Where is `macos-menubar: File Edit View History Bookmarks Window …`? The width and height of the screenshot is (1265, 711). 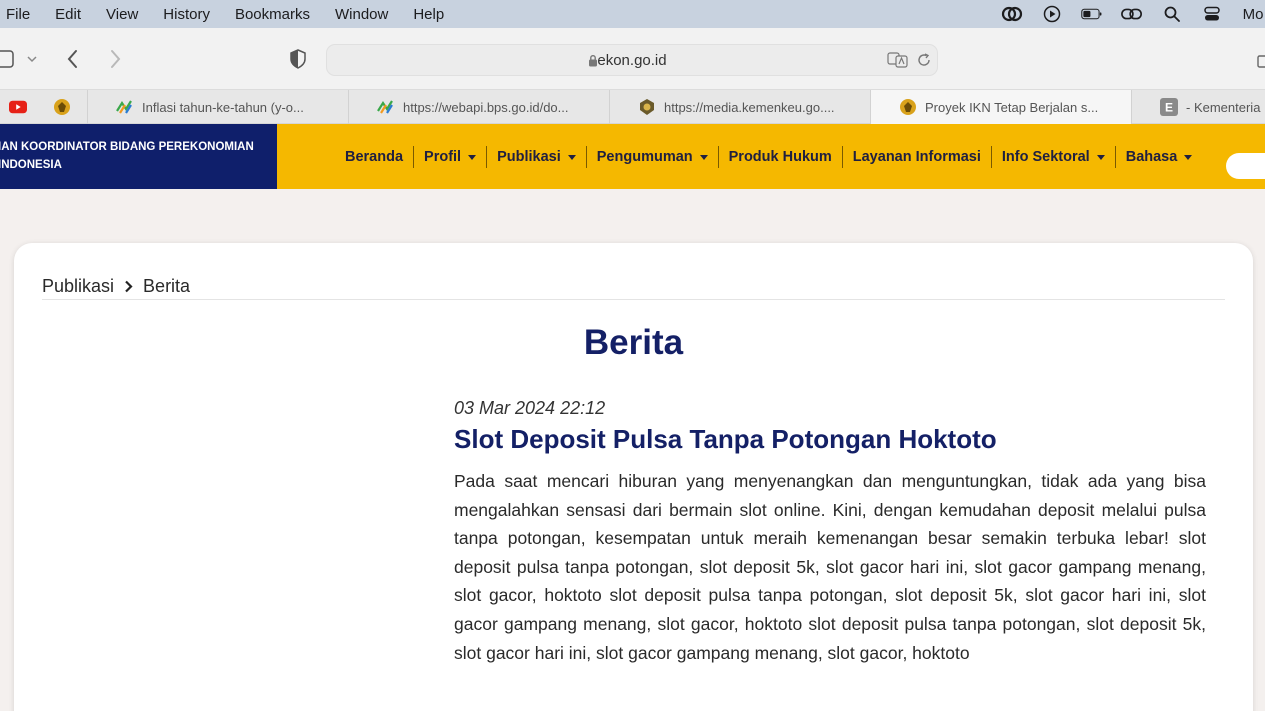
macos-menubar: File Edit View History Bookmarks Window … is located at coordinates (632, 14).